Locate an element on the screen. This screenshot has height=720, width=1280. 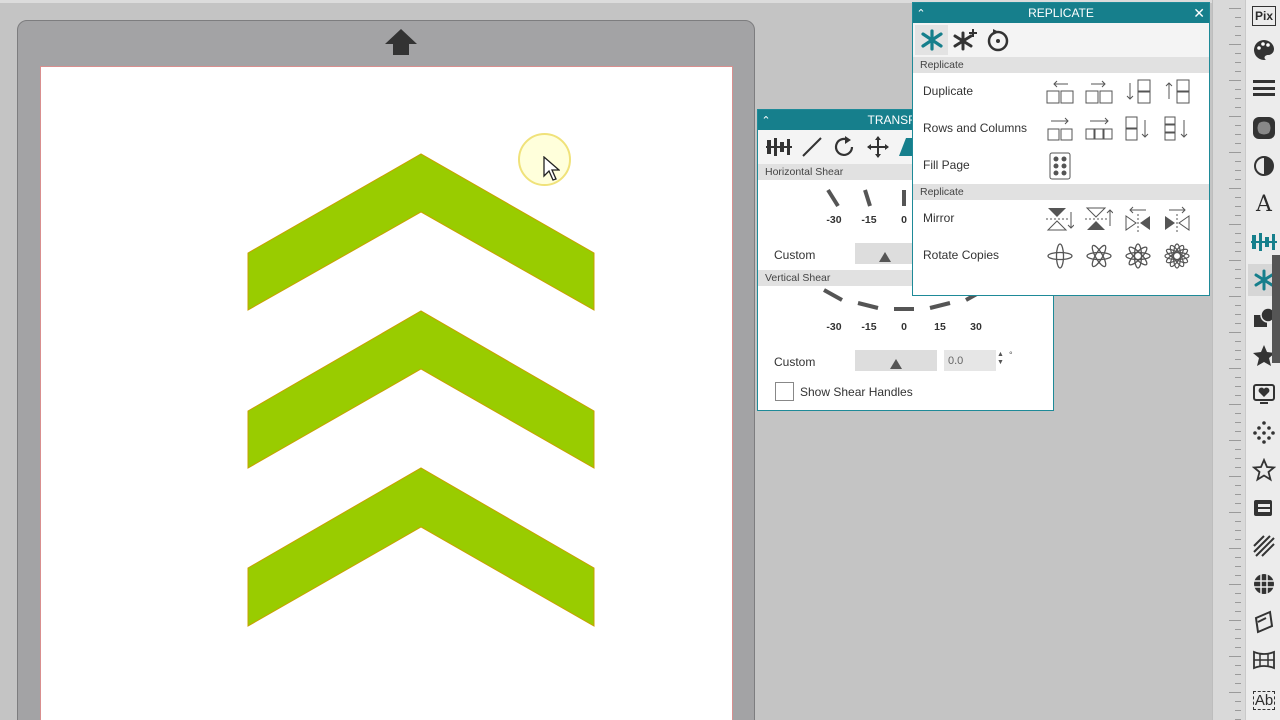
duplicate-right-button is located at coordinates (1098, 91).